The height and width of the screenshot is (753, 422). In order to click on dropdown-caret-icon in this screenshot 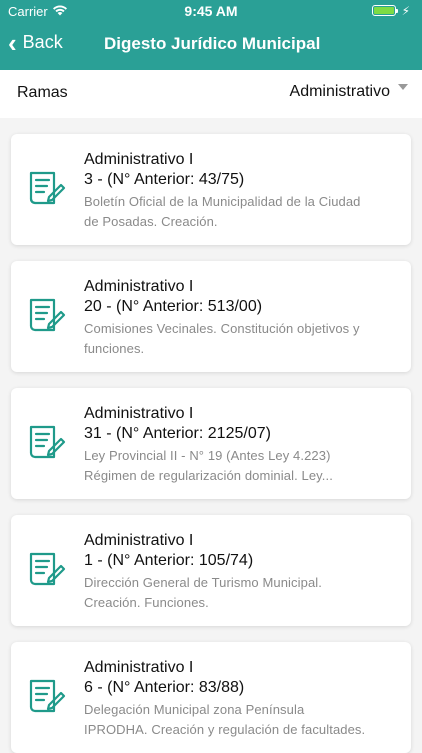, I will do `click(403, 87)`.